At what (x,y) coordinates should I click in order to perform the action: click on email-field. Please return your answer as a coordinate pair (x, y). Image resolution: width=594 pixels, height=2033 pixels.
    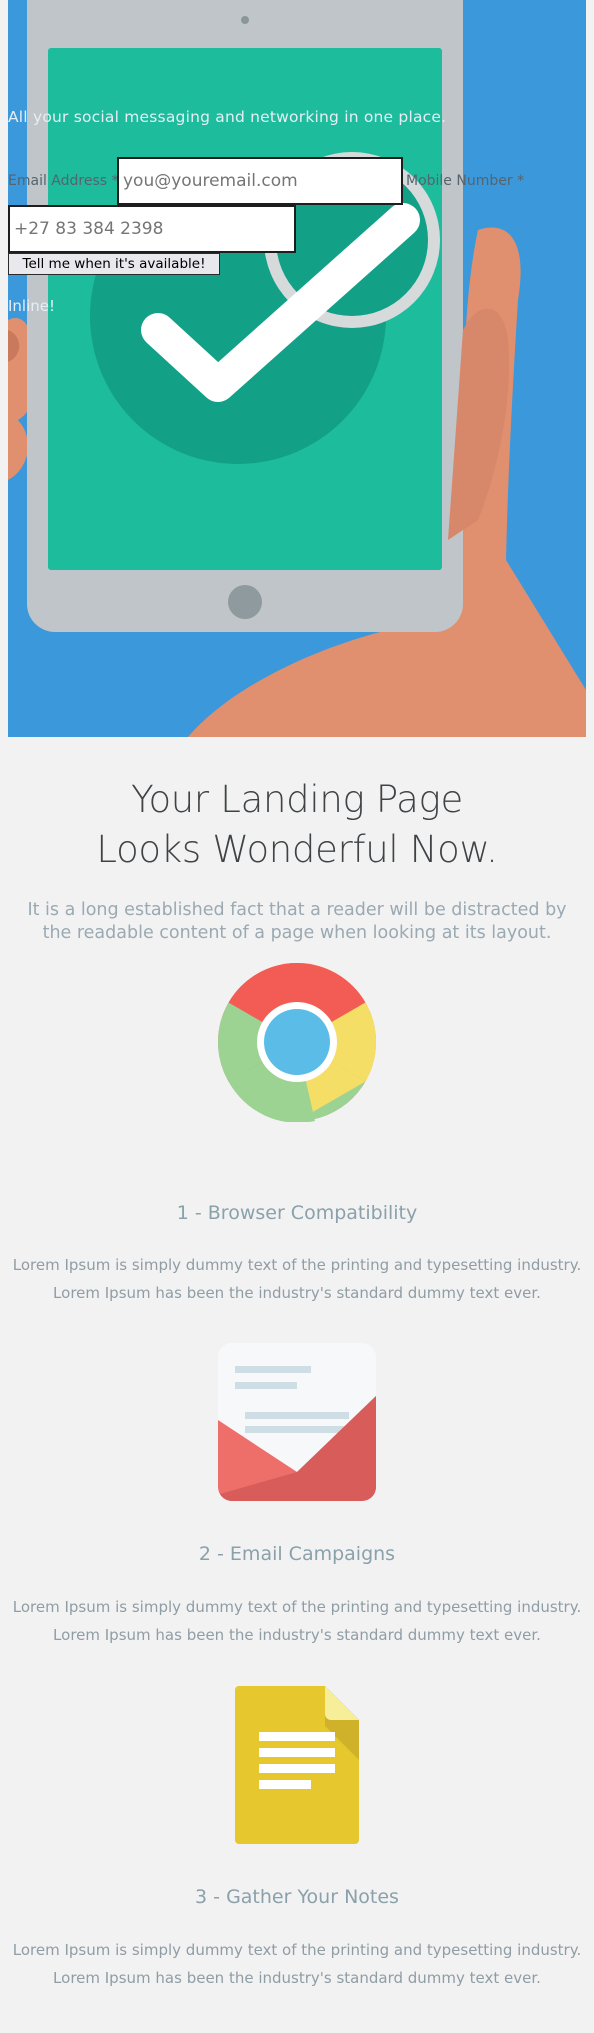
    Looking at the image, I should click on (260, 181).